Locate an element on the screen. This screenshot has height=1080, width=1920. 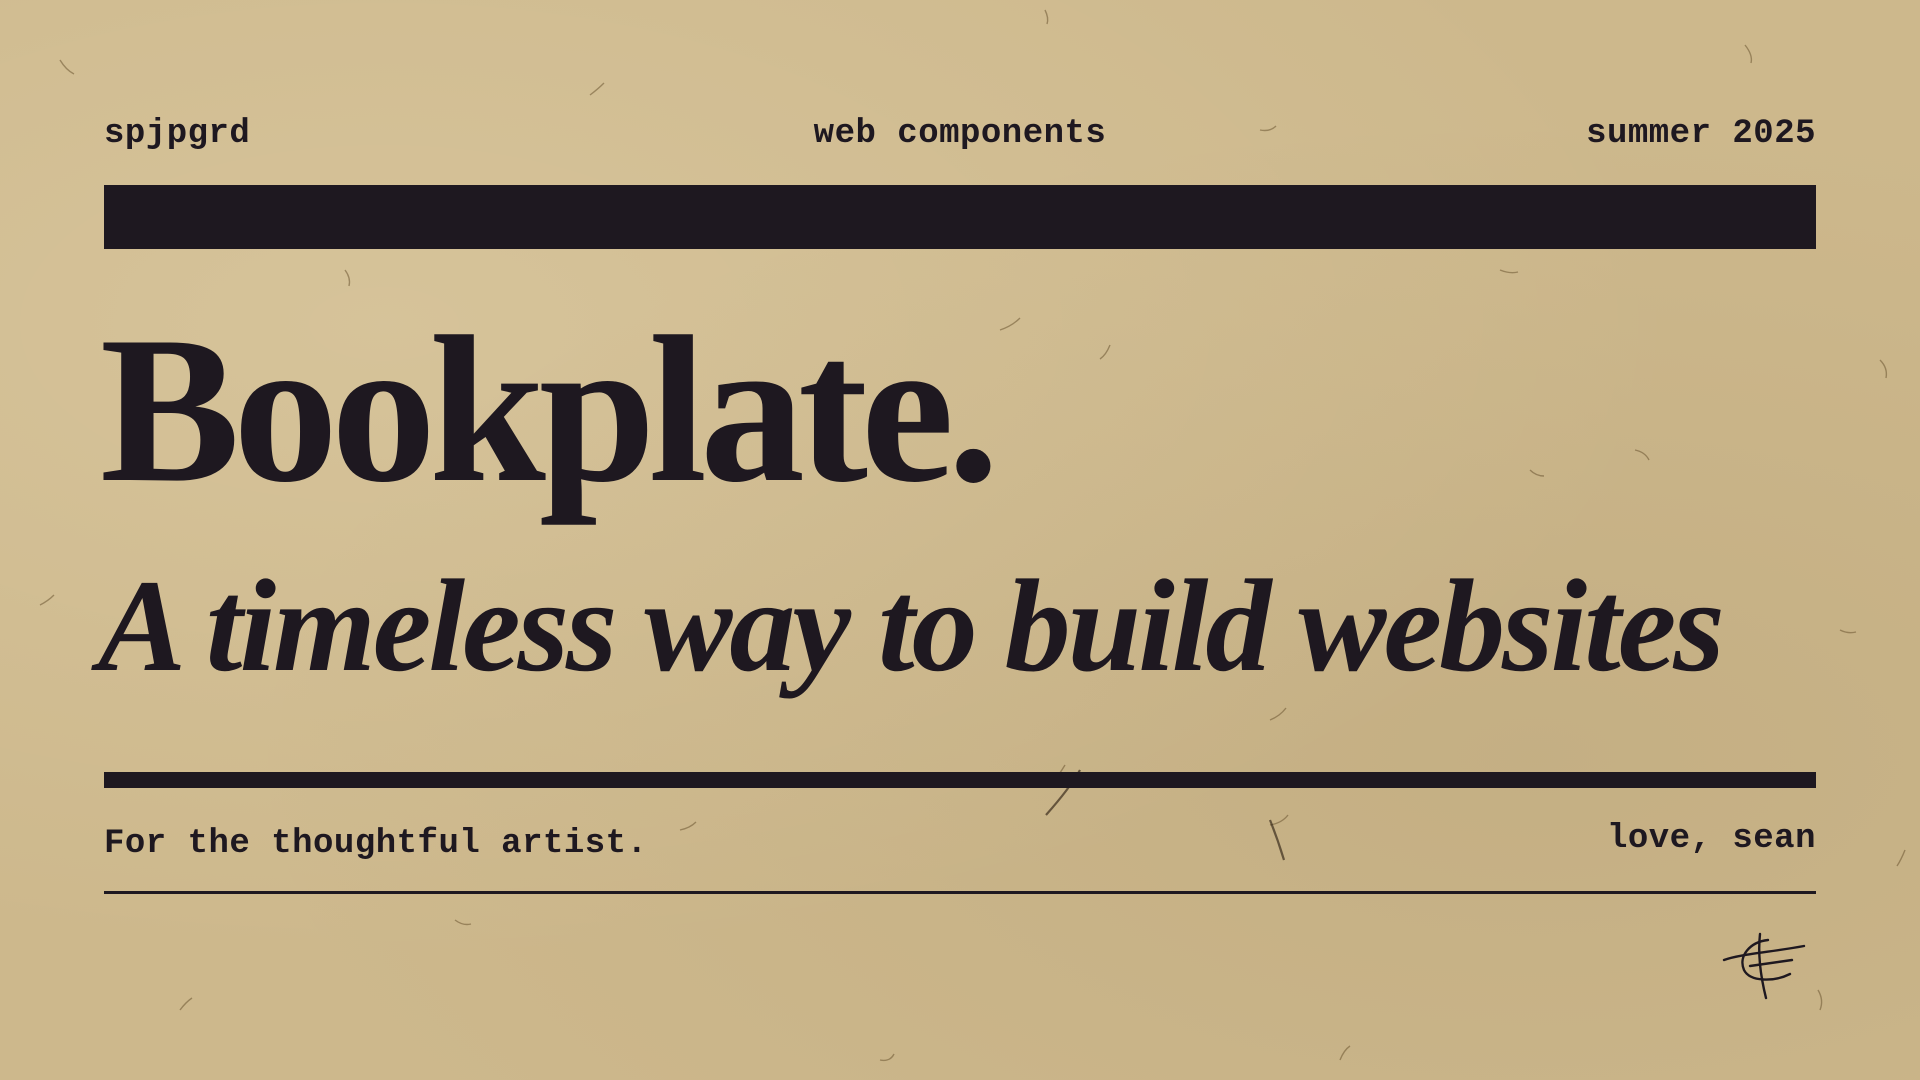
medium-divider-bar is located at coordinates (960, 780).